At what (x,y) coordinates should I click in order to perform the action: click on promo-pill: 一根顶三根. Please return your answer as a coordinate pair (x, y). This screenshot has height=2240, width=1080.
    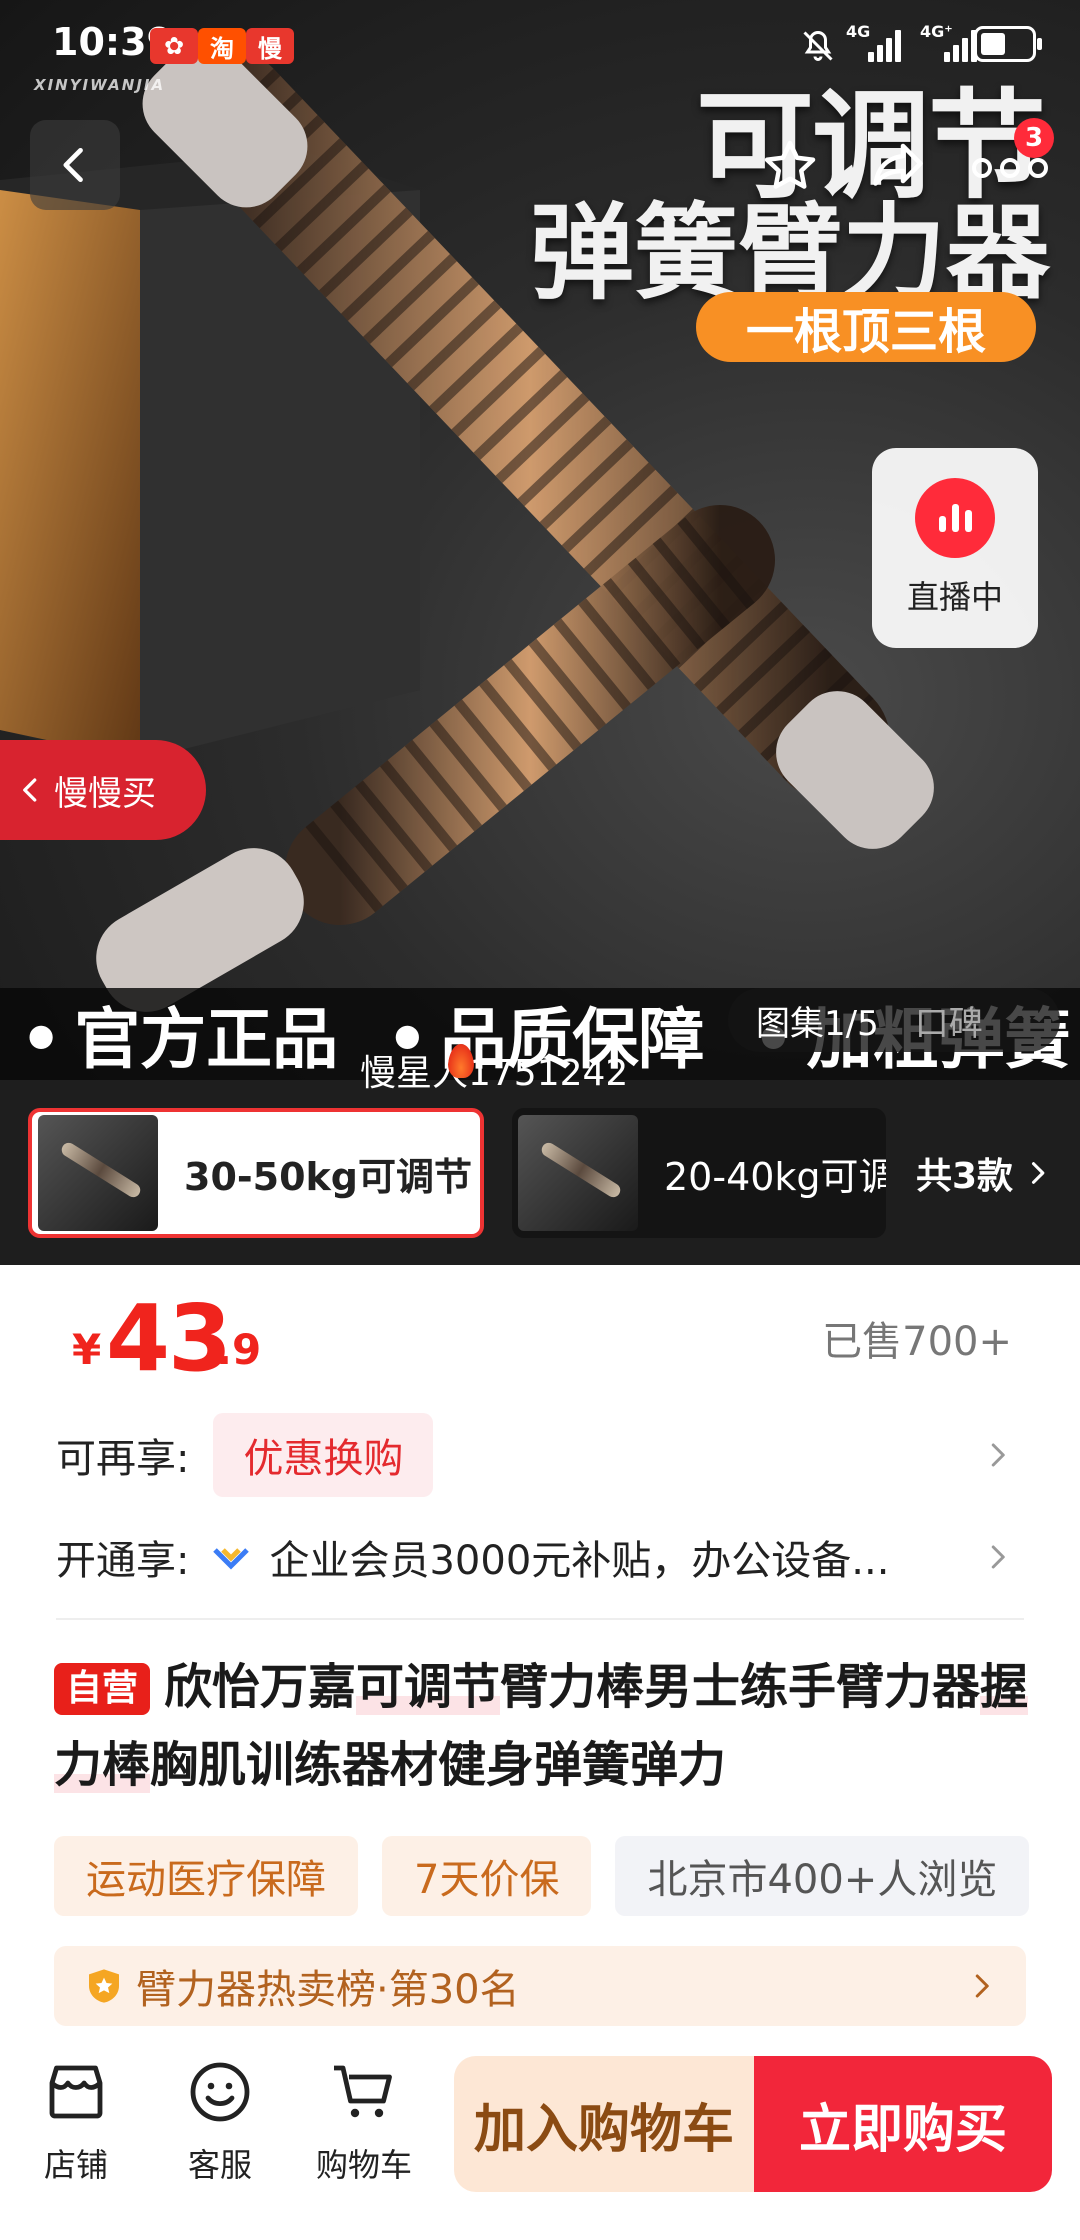
    Looking at the image, I should click on (866, 327).